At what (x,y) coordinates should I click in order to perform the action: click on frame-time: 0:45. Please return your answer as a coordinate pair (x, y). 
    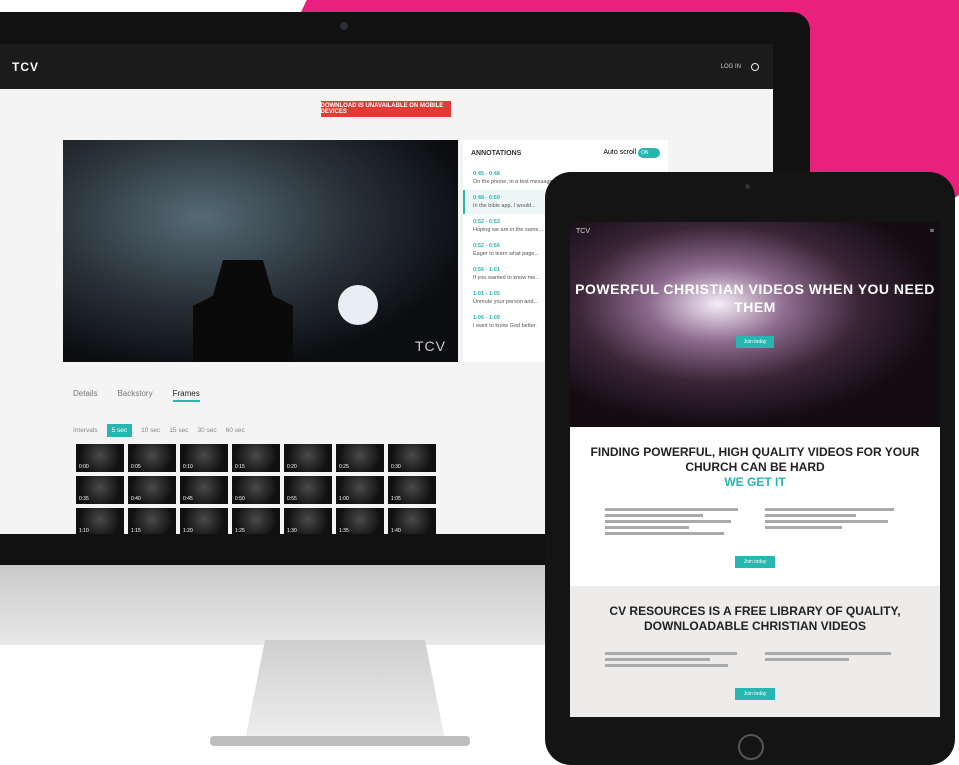
    Looking at the image, I should click on (188, 499).